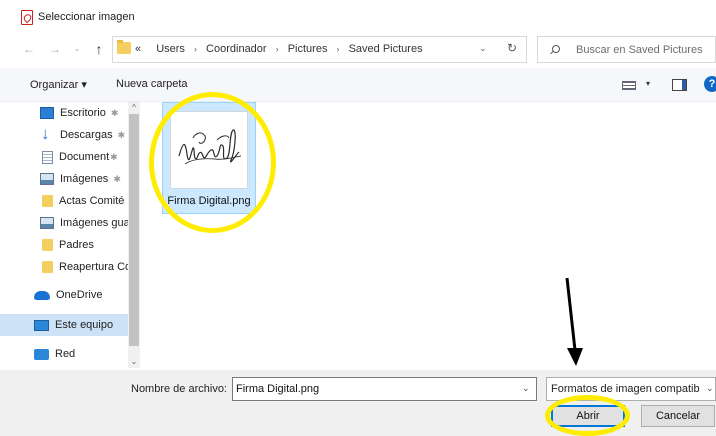  I want to click on sidebar-item-onedrive: OneDrive, so click(64, 295).